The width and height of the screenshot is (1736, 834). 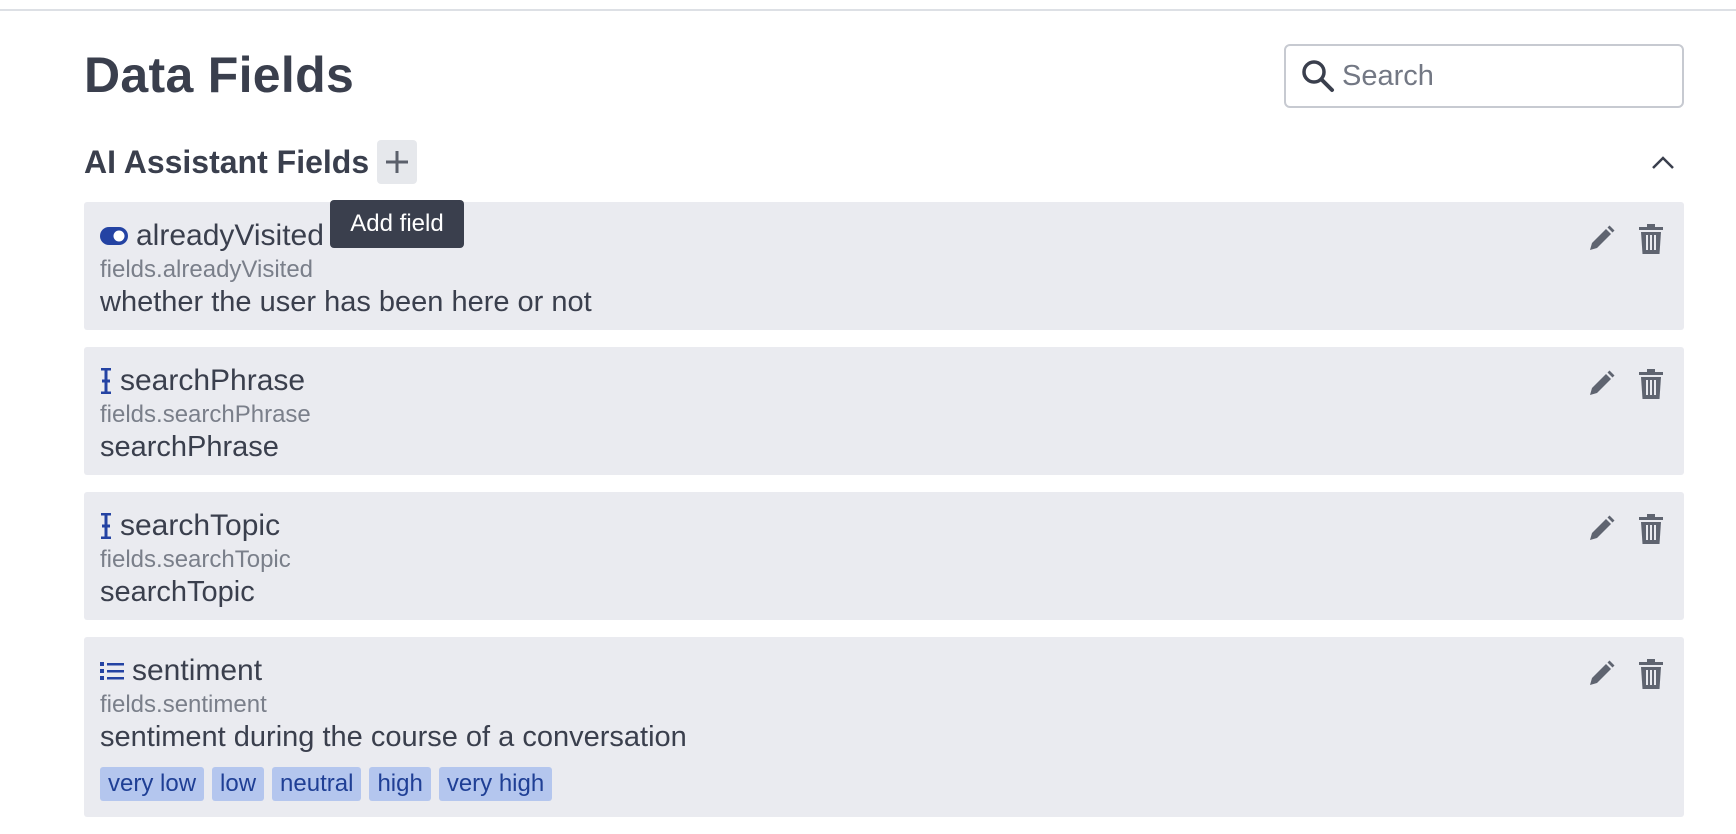 I want to click on field-description: searchPhrase, so click(x=189, y=447).